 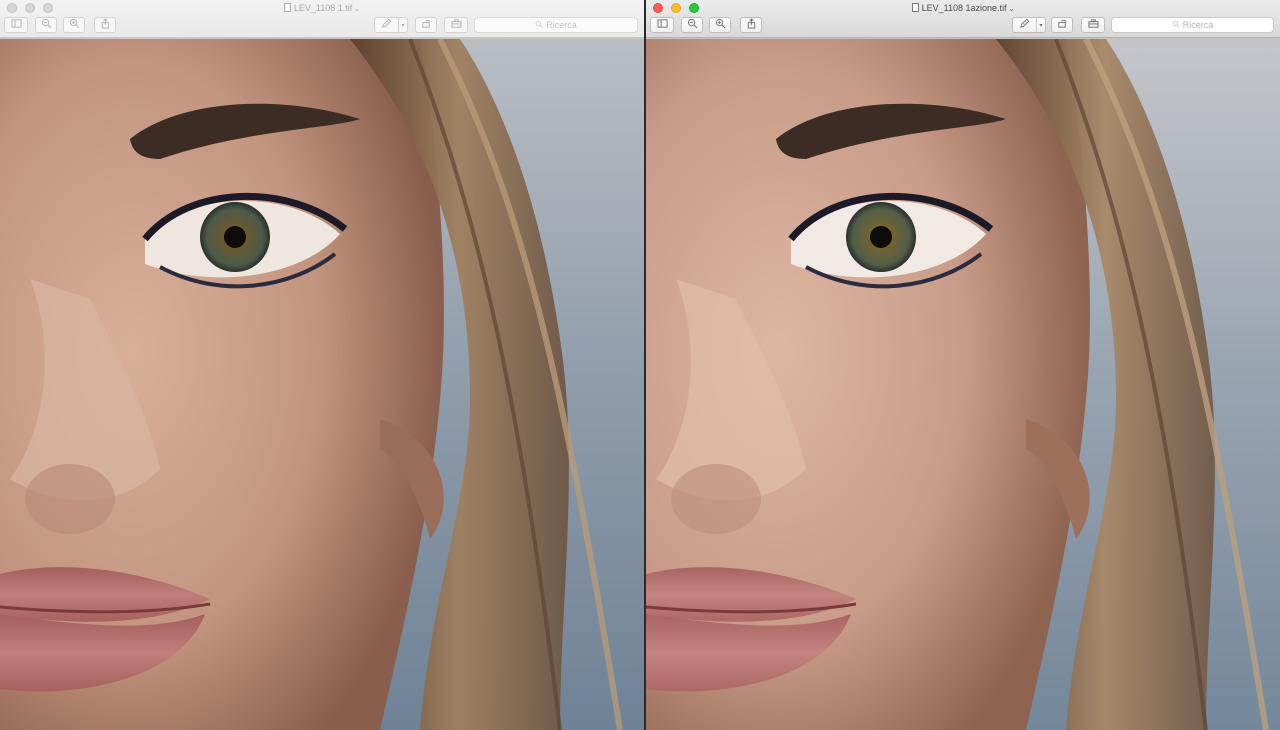 I want to click on window-title-text: LEV_1108 1azione.tif, so click(x=964, y=8).